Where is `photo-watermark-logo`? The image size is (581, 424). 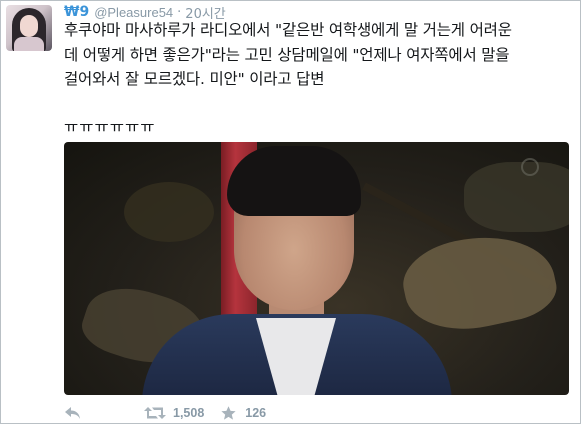
photo-watermark-logo is located at coordinates (530, 167).